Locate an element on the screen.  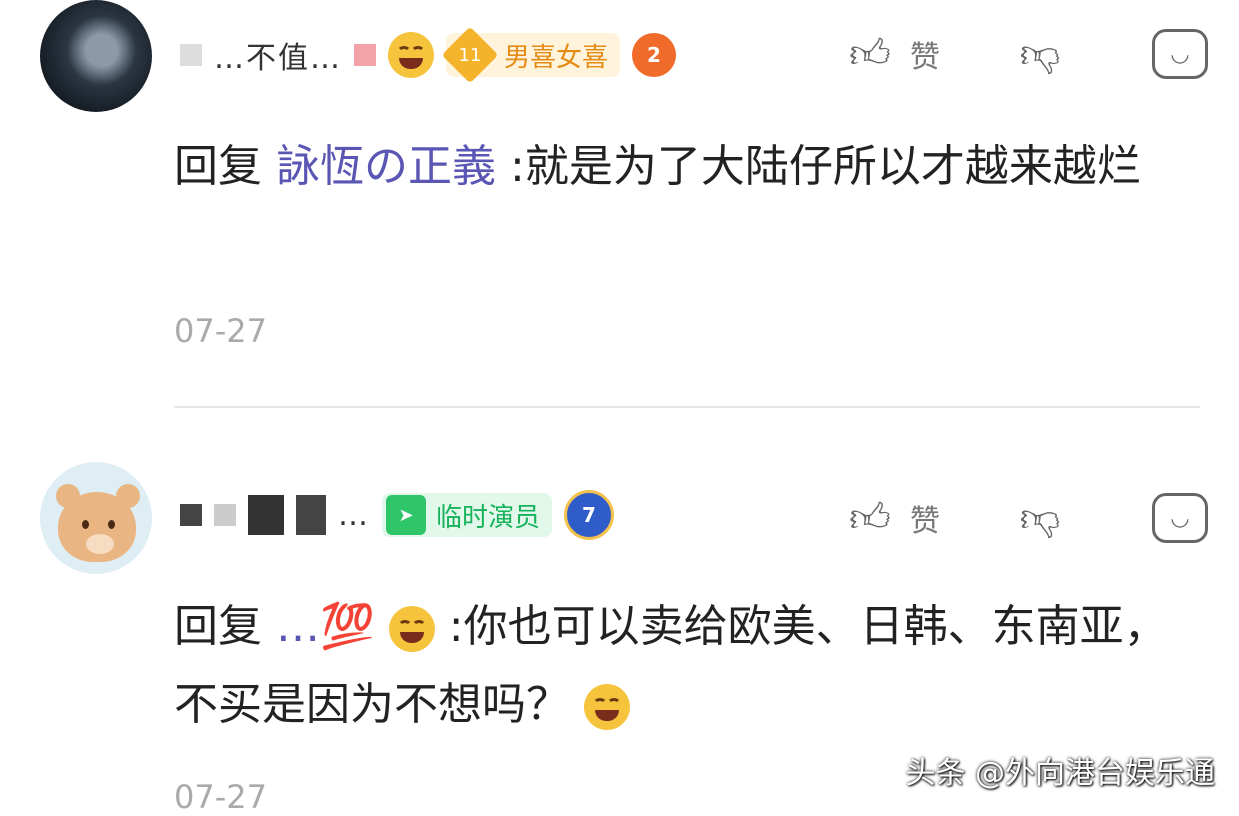
reply-to-user: 詠恆の正義 is located at coordinates (386, 166).